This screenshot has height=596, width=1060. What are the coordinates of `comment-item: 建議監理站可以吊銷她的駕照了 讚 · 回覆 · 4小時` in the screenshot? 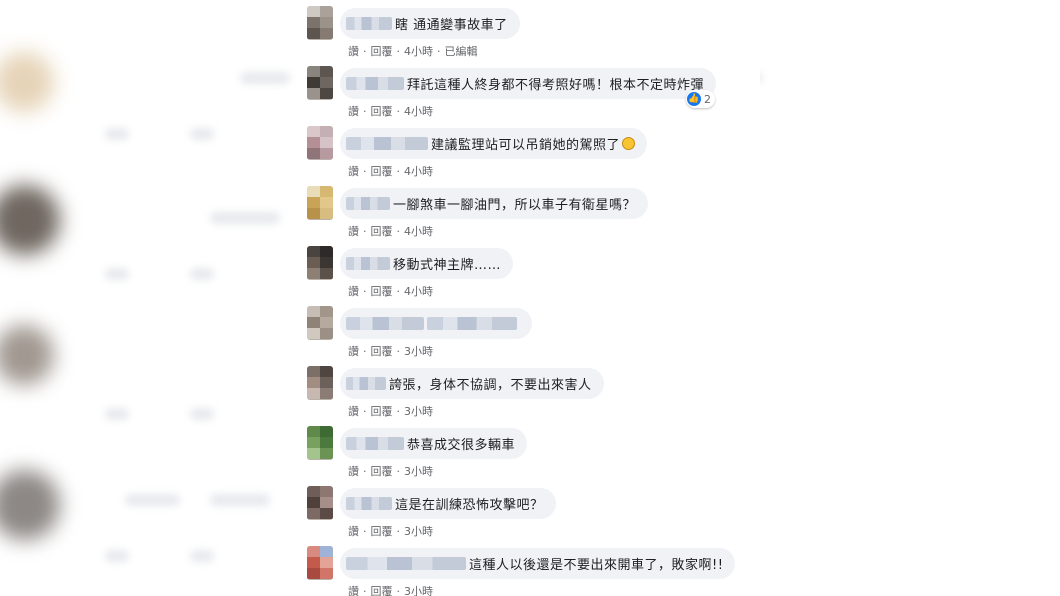 It's located at (530, 149).